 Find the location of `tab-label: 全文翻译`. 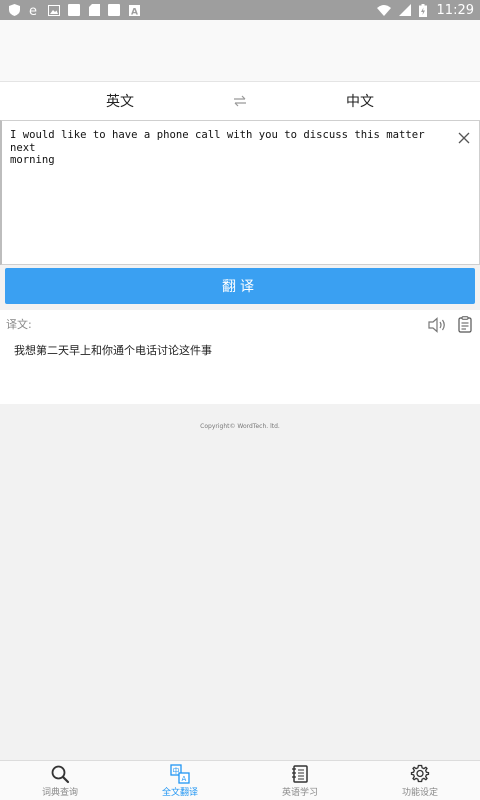

tab-label: 全文翻译 is located at coordinates (179, 792).